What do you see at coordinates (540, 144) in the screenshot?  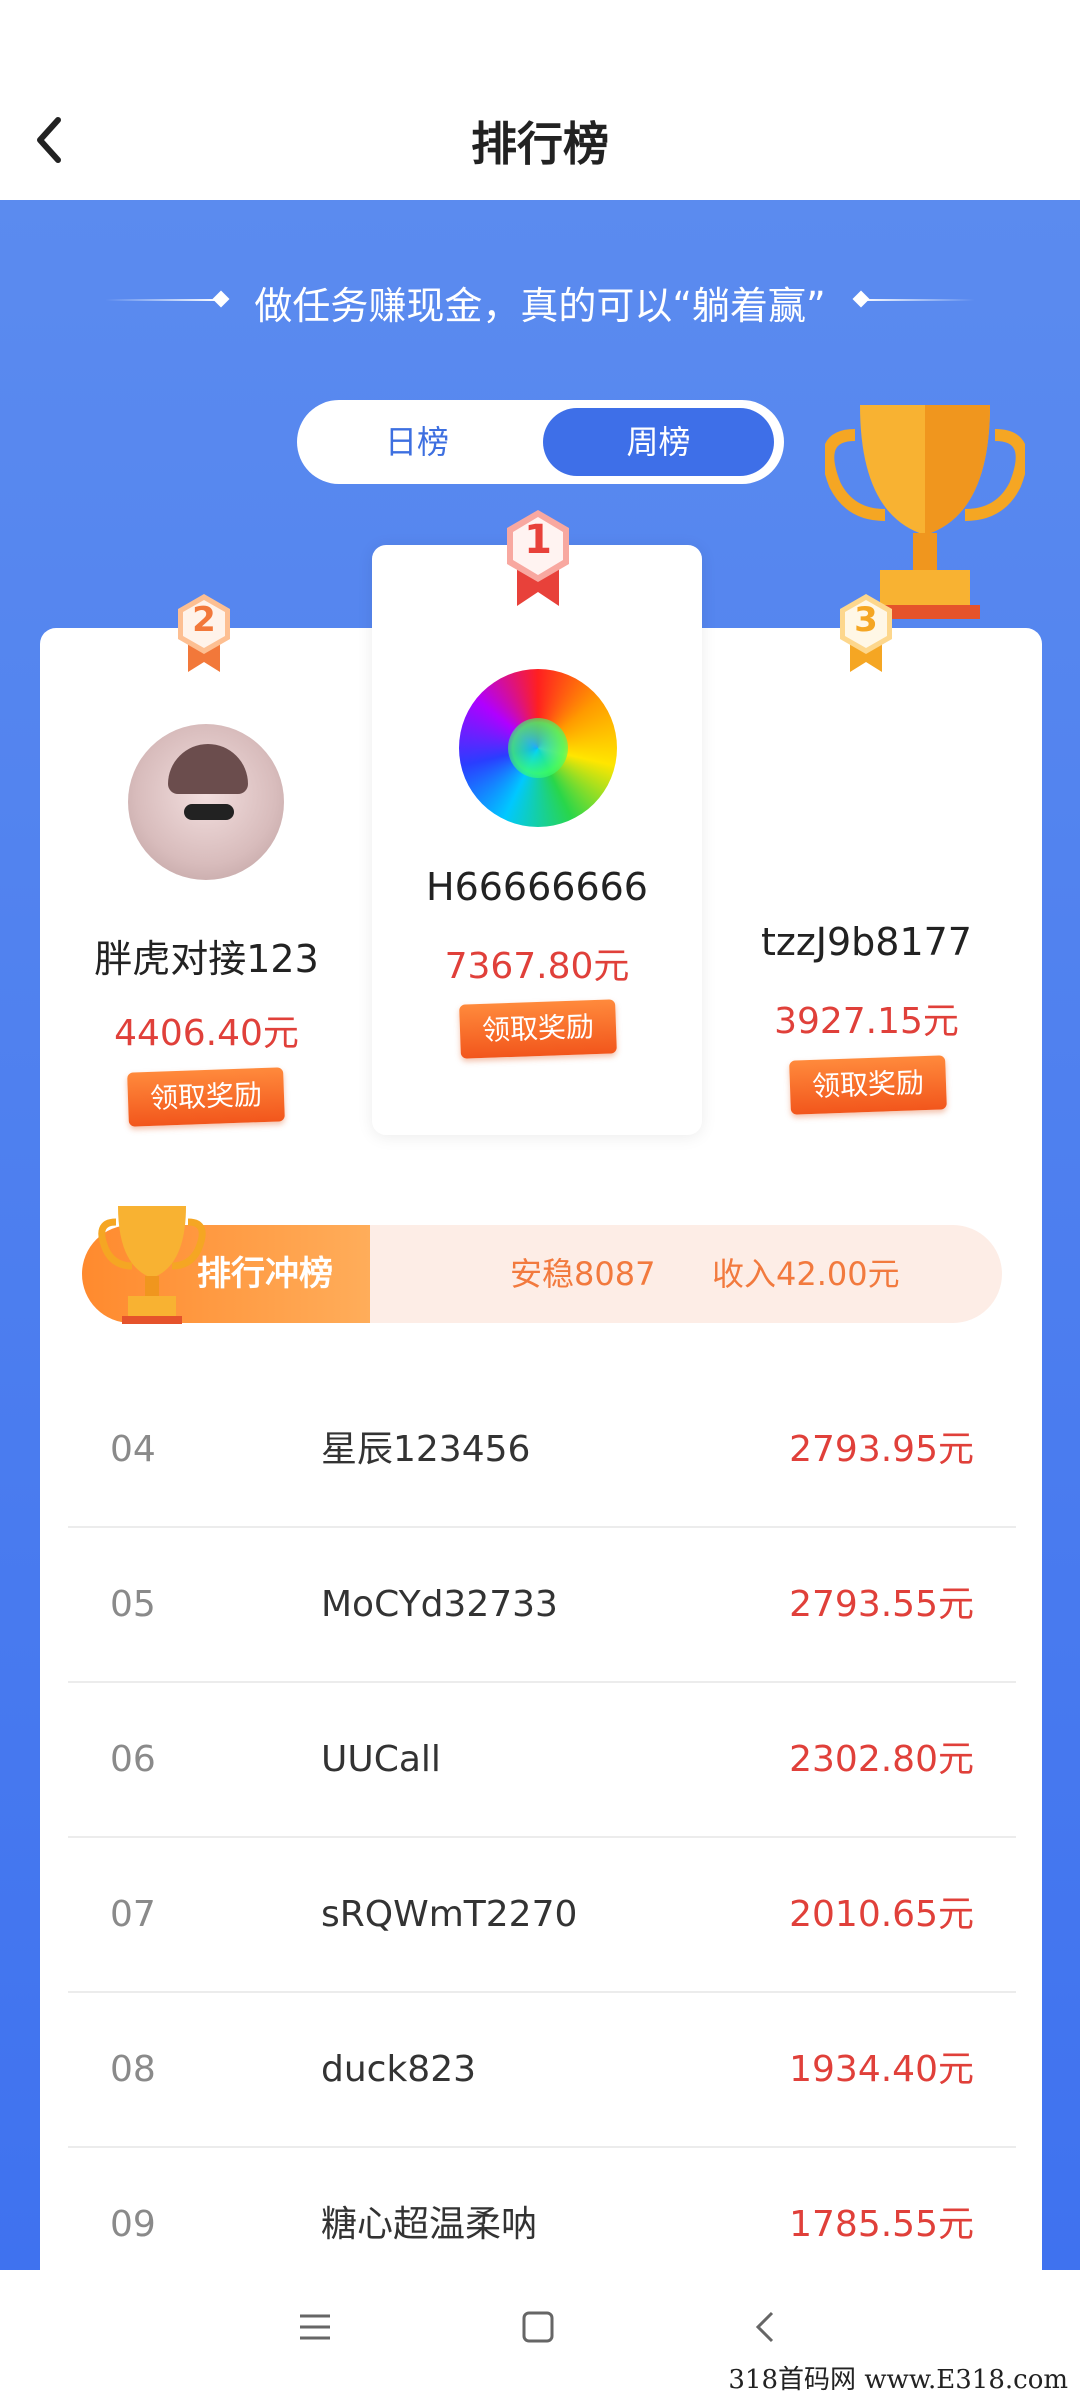 I see `page-title: 排行榜` at bounding box center [540, 144].